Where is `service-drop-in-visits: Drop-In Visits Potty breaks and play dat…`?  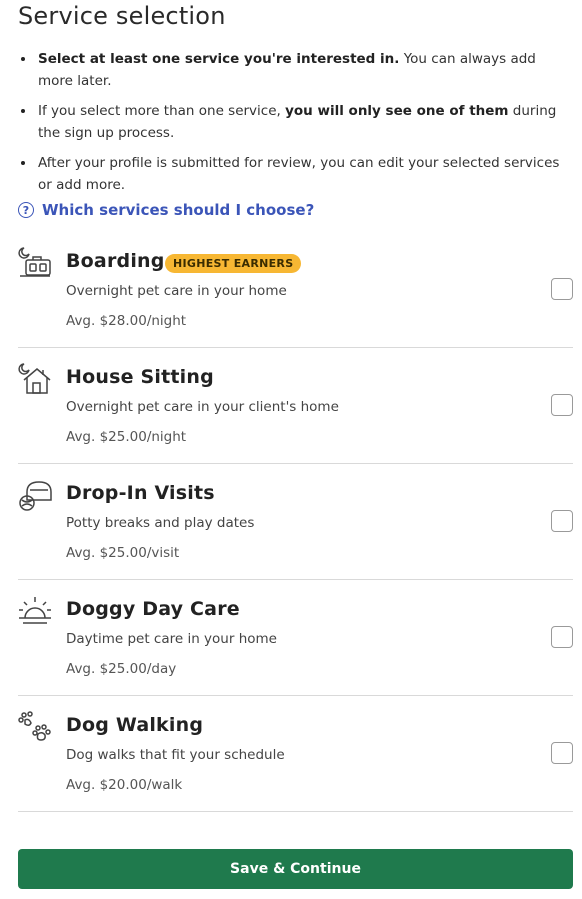
service-drop-in-visits: Drop-In Visits Potty breaks and play dat… is located at coordinates (295, 522).